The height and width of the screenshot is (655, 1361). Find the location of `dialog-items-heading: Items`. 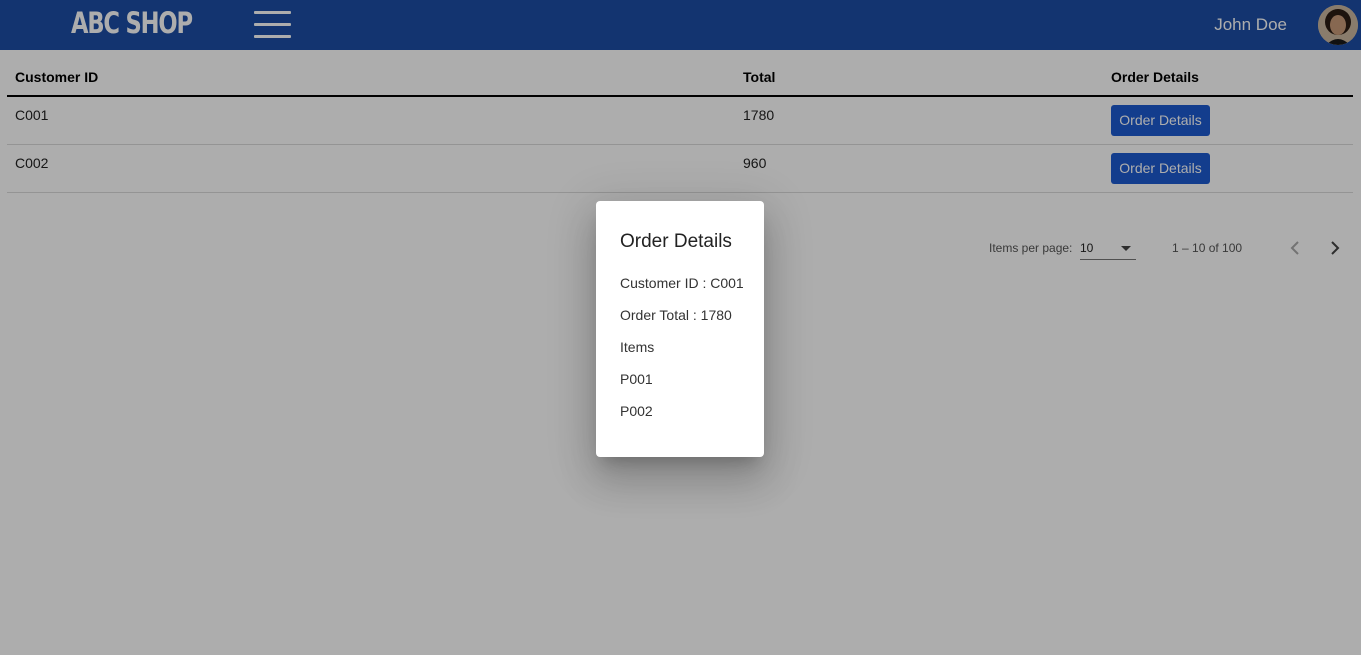

dialog-items-heading: Items is located at coordinates (637, 347).